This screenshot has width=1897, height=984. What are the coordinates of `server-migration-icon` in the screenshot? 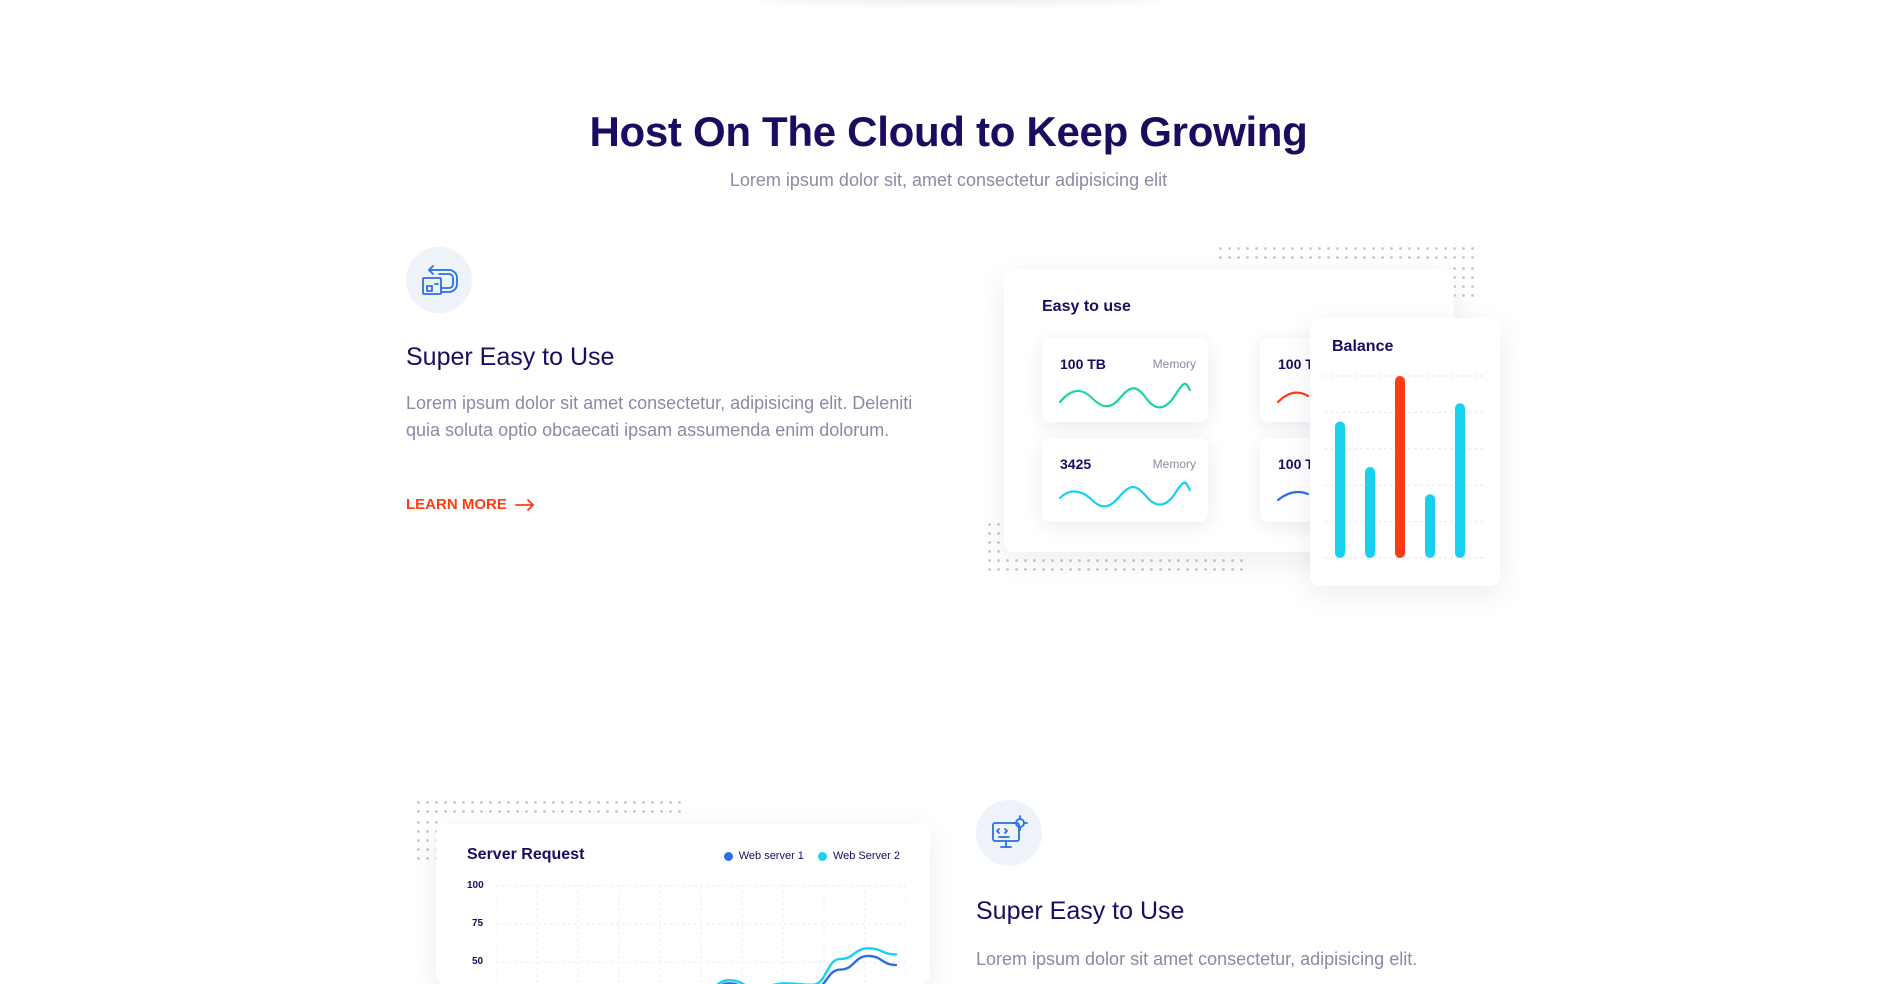 It's located at (439, 280).